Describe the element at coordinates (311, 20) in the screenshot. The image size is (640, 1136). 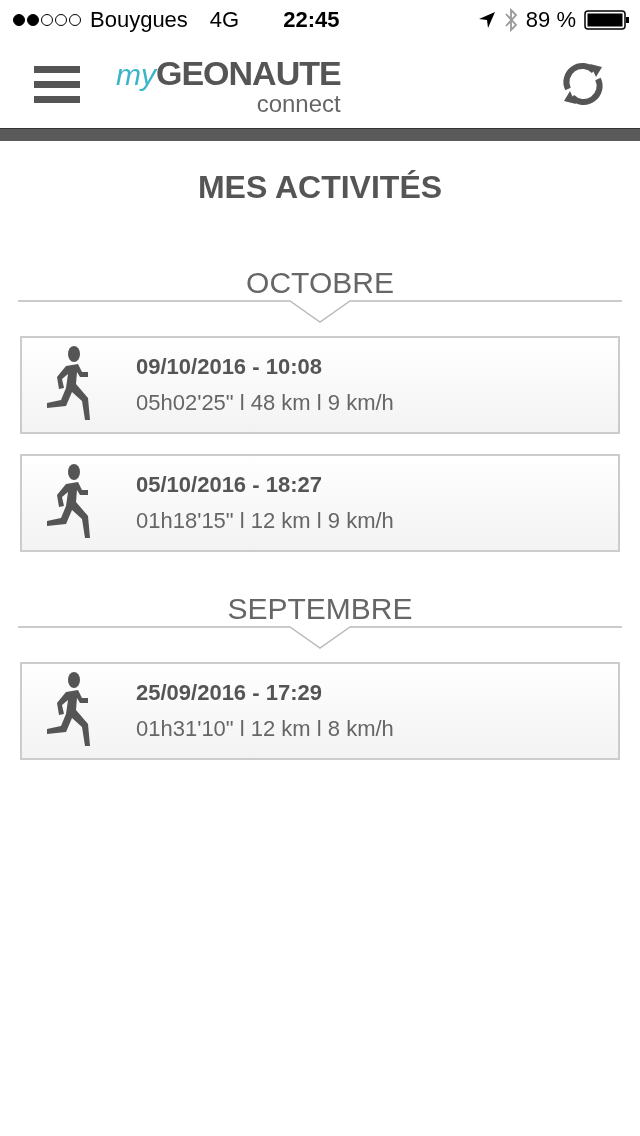
I see `clock-time: 22:45` at that location.